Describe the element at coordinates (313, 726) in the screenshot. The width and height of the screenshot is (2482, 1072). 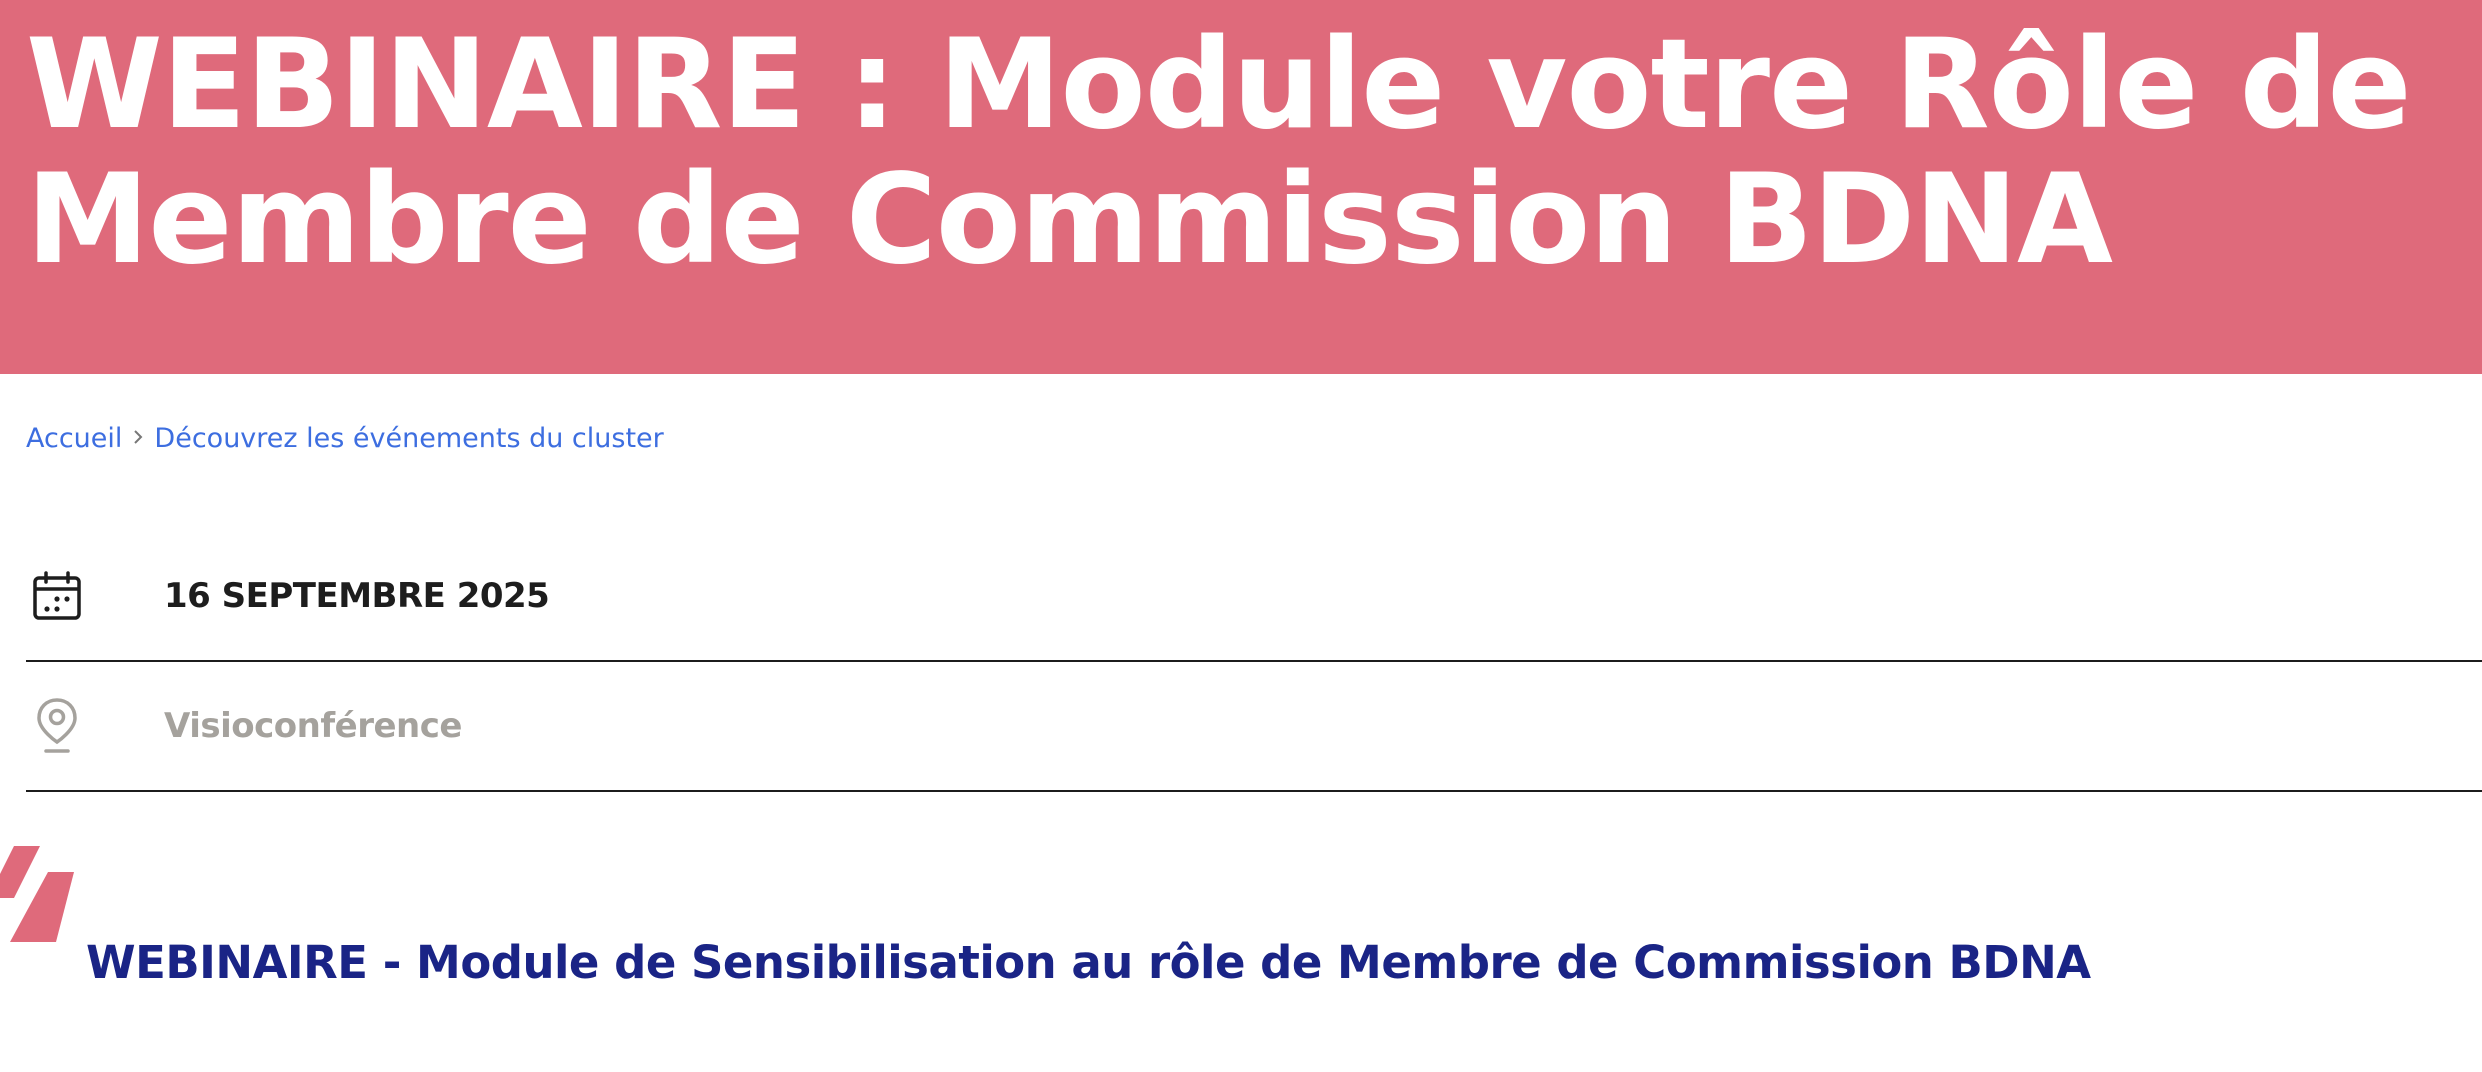
I see `event-location: Visioconférence` at that location.